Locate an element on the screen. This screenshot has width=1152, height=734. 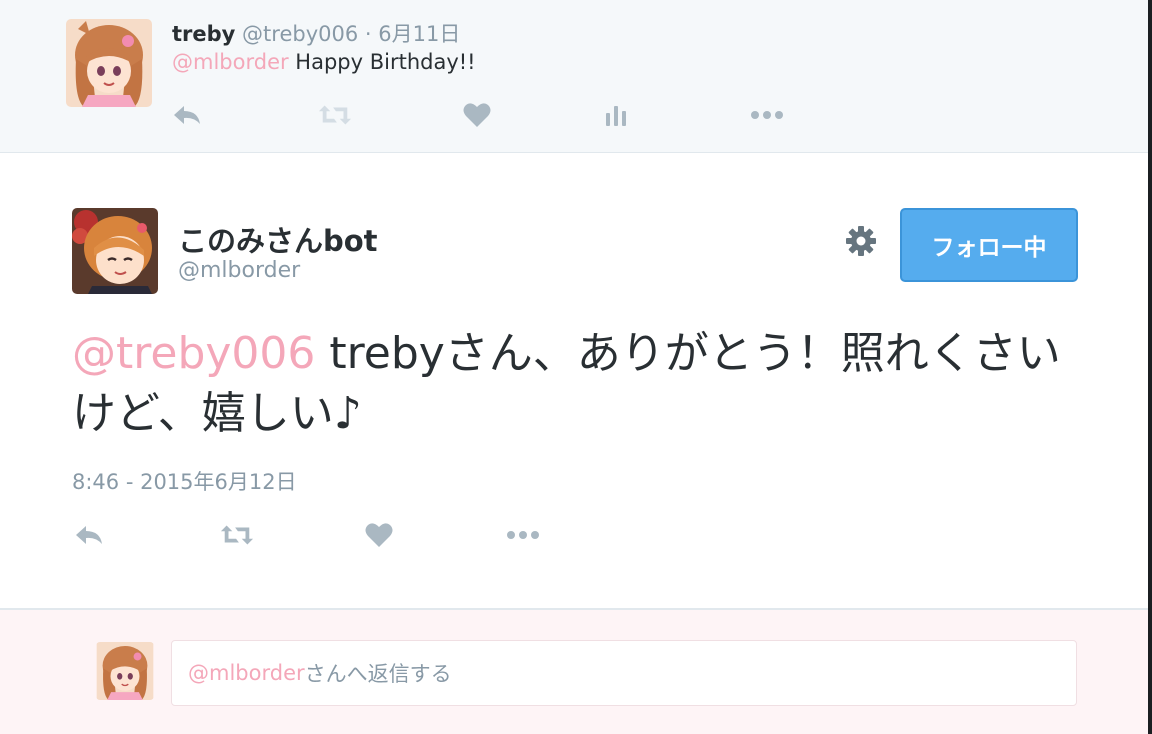
user-name: このみさんbot is located at coordinates (278, 239).